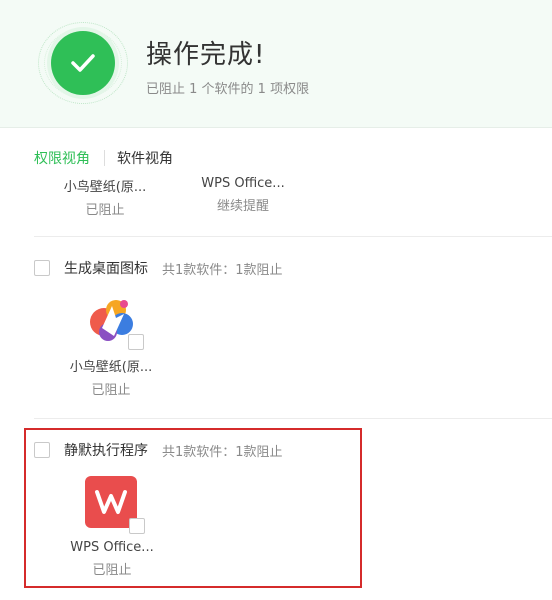  What do you see at coordinates (228, 89) in the screenshot?
I see `page-subtitle: 已阻止 1 个软件的 1 项权限` at bounding box center [228, 89].